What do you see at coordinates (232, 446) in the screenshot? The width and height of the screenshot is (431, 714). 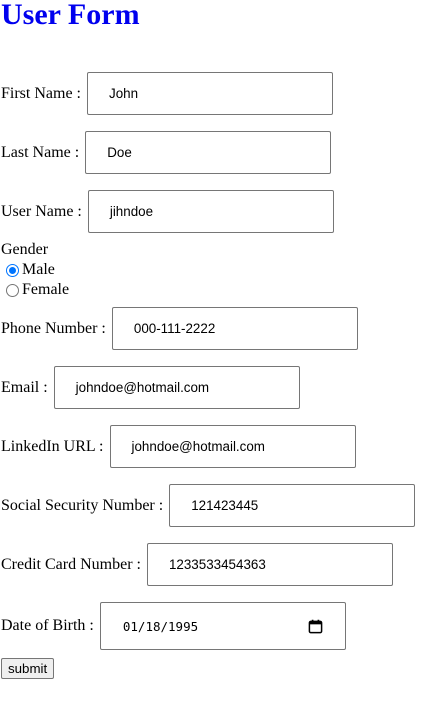 I see `linkedin-input: johndoe@hotmail.com` at bounding box center [232, 446].